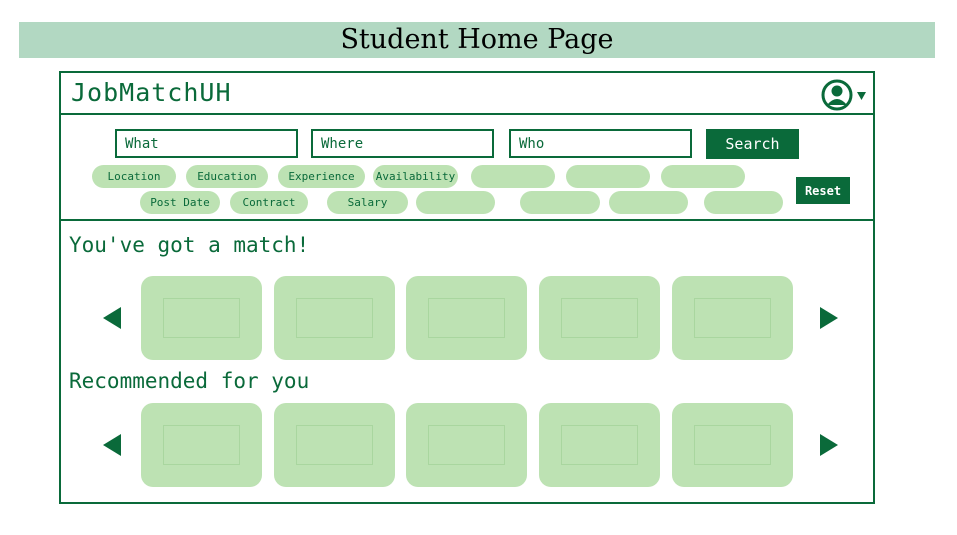 The image size is (957, 535). Describe the element at coordinates (467, 94) in the screenshot. I see `top-bar: JobMatchUH` at that location.